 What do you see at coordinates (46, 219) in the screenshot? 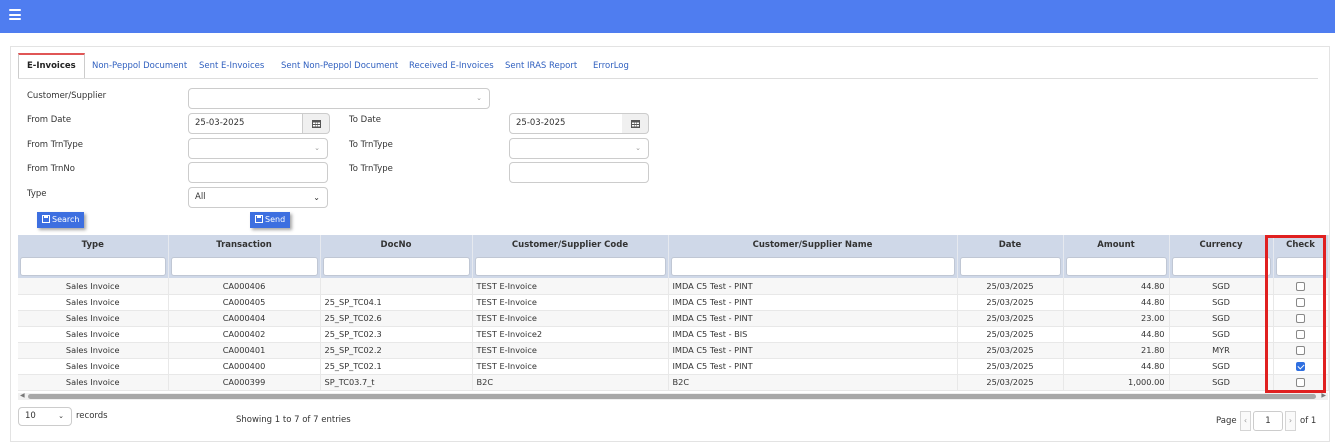
I see `save-icon` at bounding box center [46, 219].